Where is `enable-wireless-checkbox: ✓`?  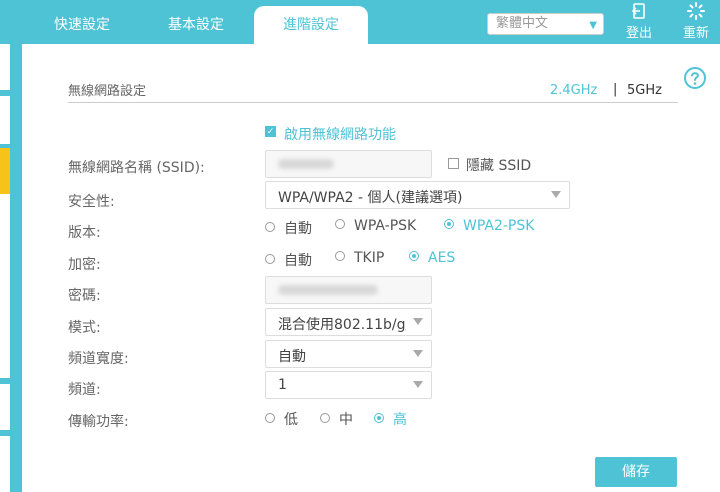 enable-wireless-checkbox: ✓ is located at coordinates (270, 131).